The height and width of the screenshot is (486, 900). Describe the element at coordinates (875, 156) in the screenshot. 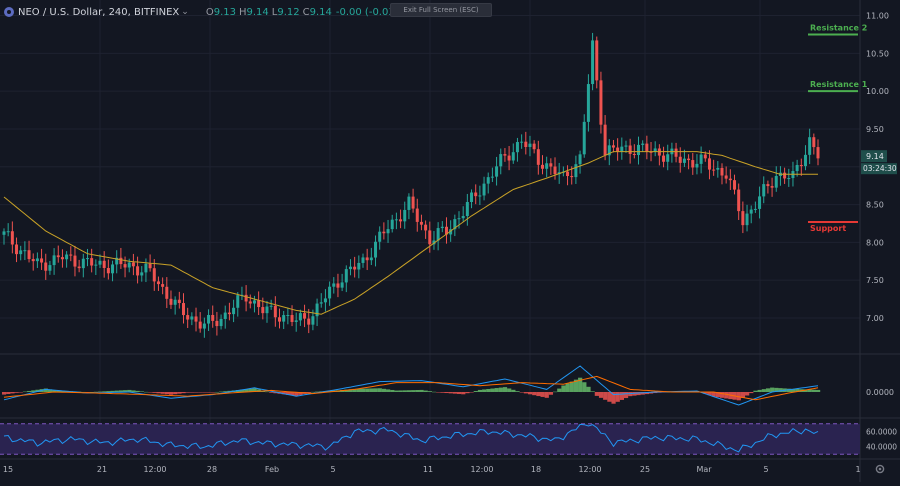

I see `price-badge-value: 9.14` at that location.